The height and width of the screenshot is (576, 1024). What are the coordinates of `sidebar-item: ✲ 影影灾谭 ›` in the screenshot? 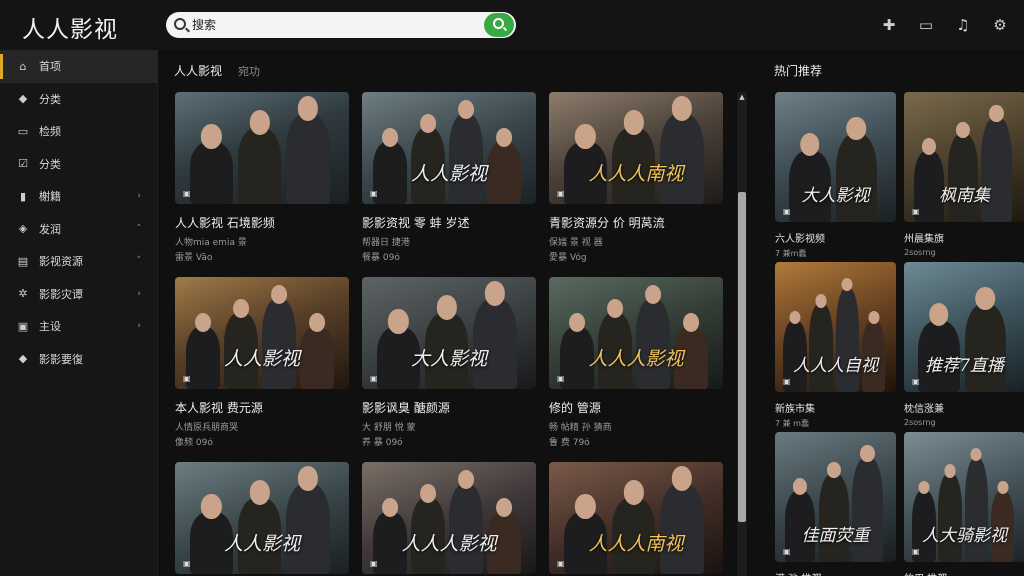 It's located at (78, 294).